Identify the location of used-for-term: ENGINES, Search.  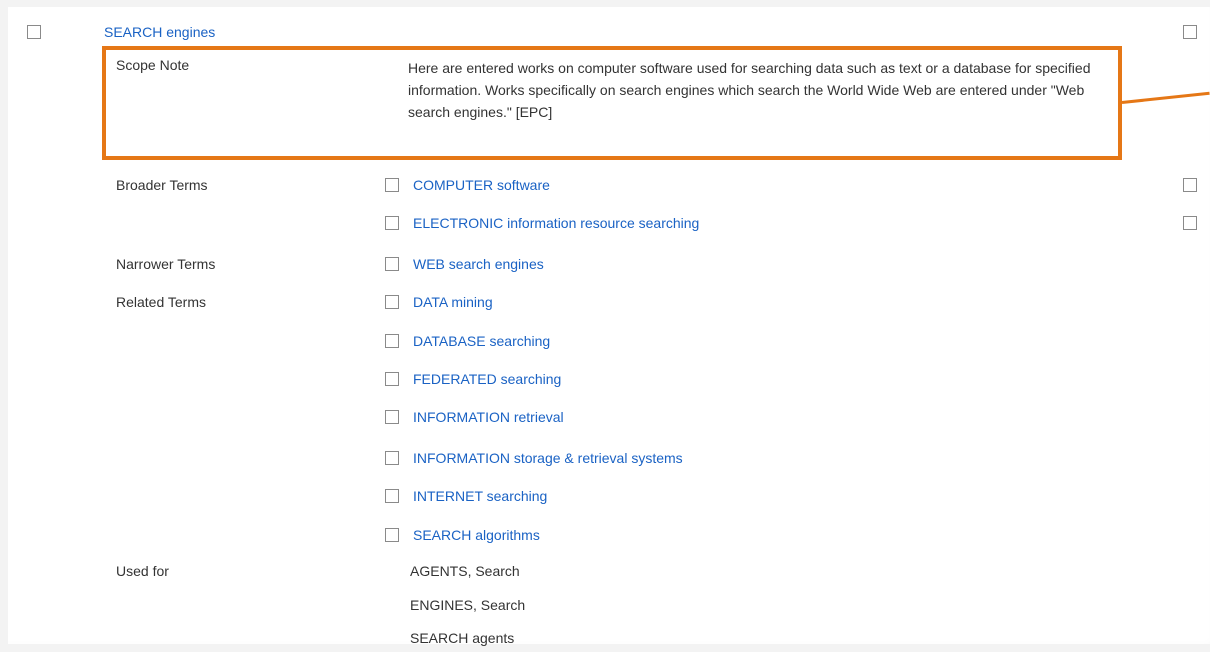
(468, 605).